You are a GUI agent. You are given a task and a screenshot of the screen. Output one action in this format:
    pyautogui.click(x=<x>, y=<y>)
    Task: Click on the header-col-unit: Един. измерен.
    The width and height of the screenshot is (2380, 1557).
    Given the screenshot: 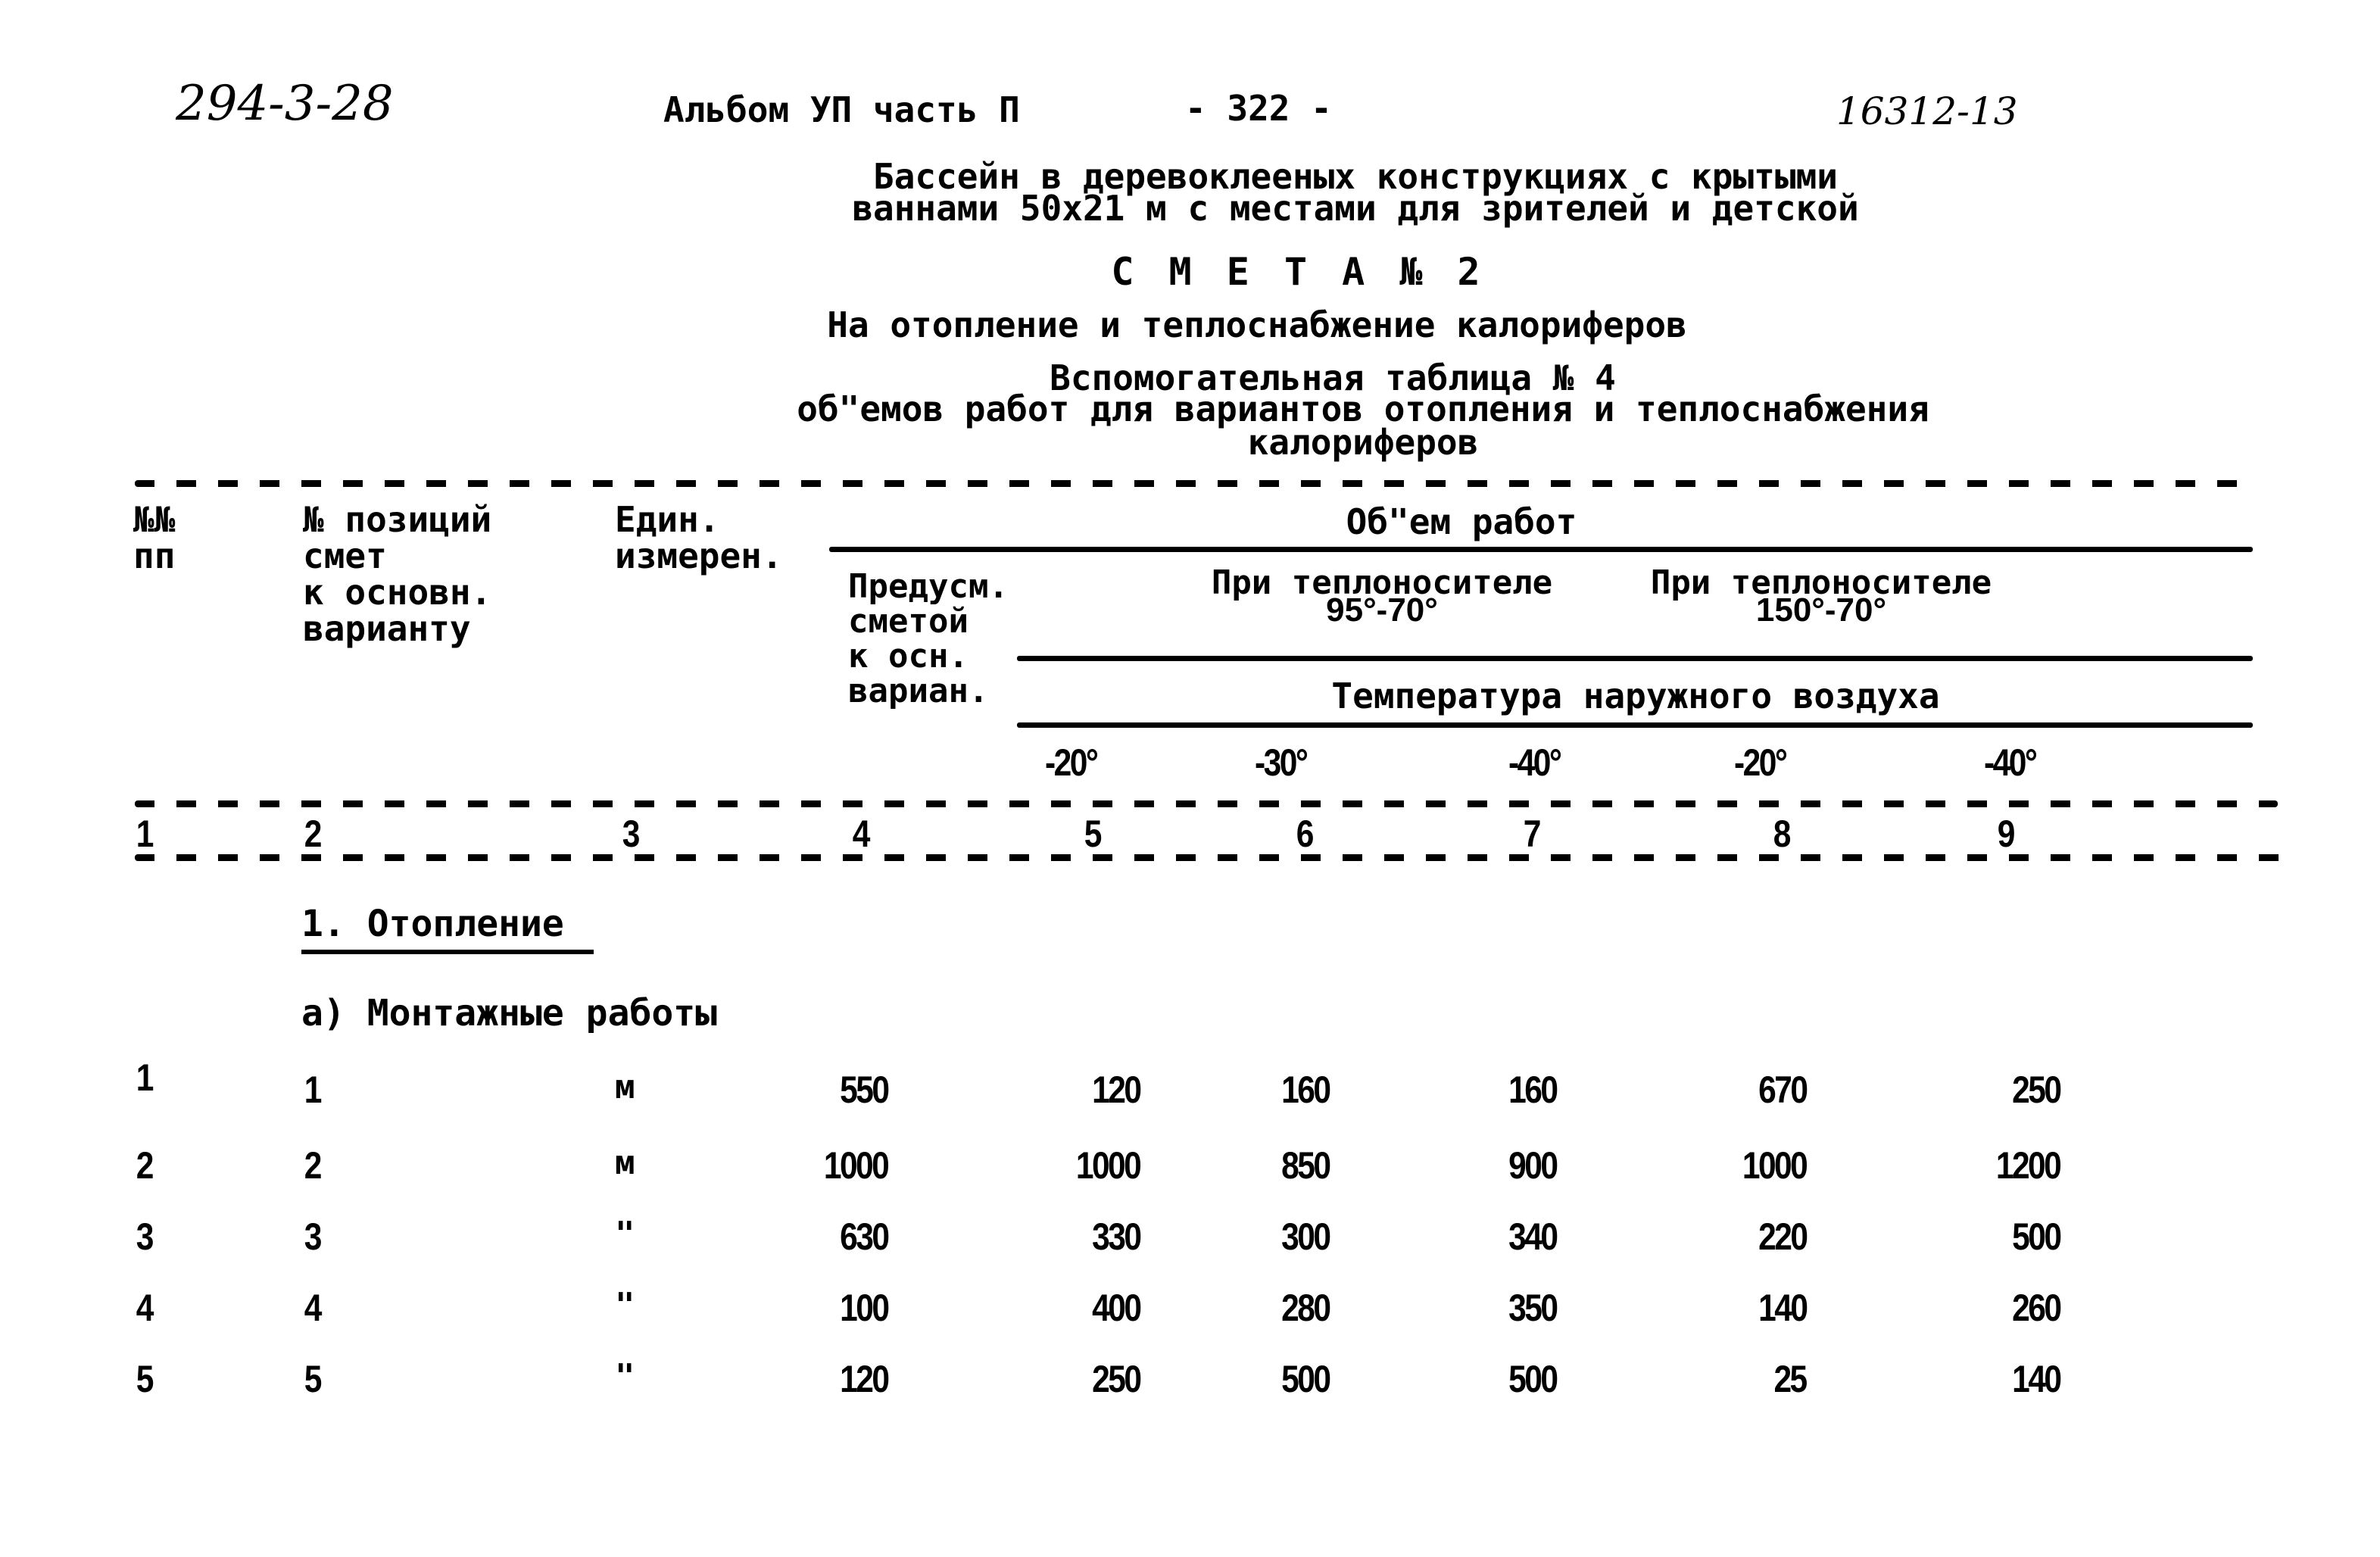 What is the action you would take?
    pyautogui.click(x=699, y=537)
    